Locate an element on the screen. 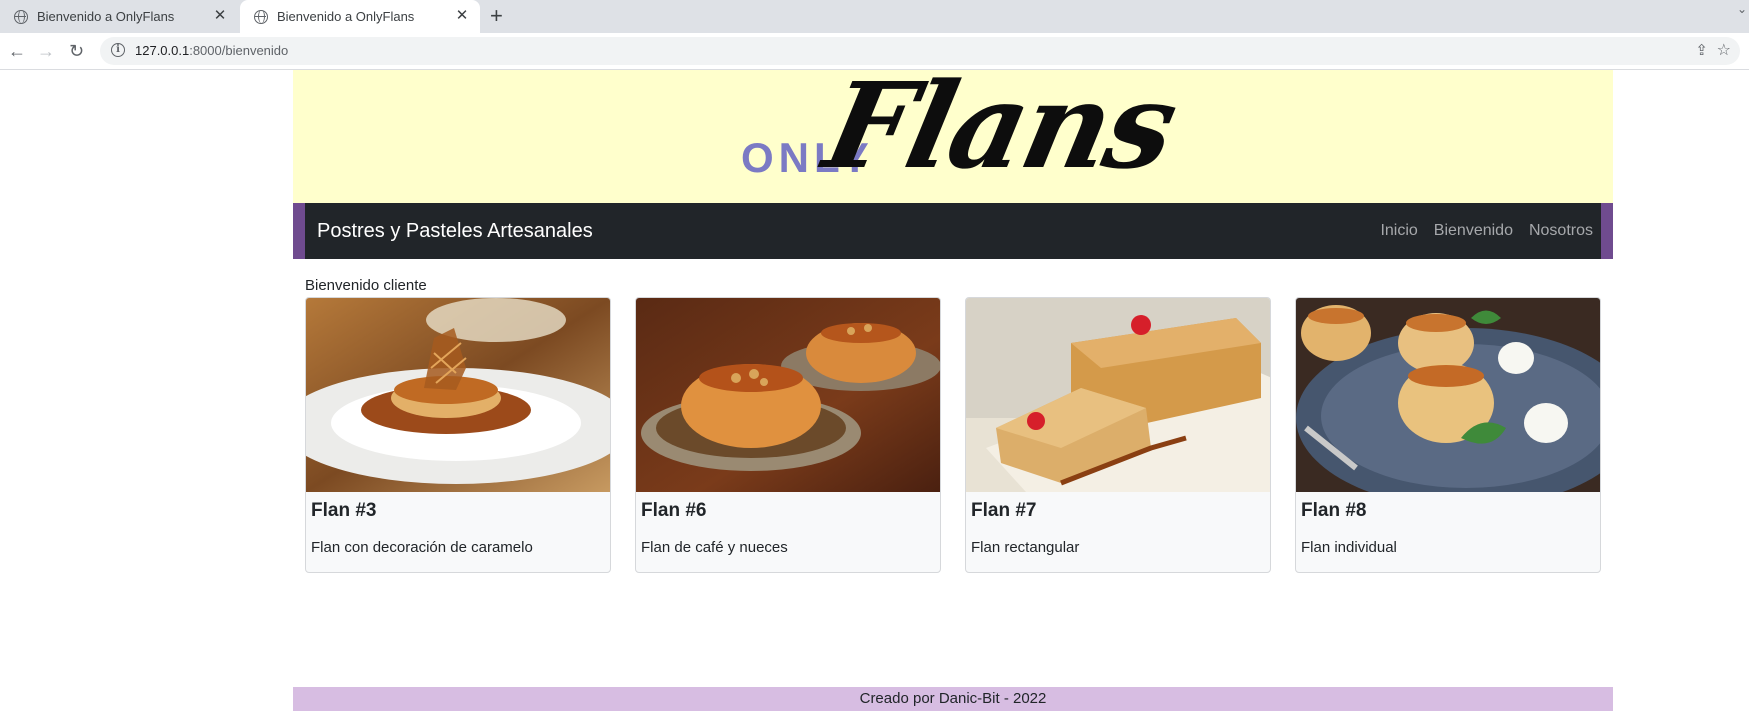 The height and width of the screenshot is (723, 1749). nav-links: Inicio Bienvenido Nosotros is located at coordinates (1486, 231).